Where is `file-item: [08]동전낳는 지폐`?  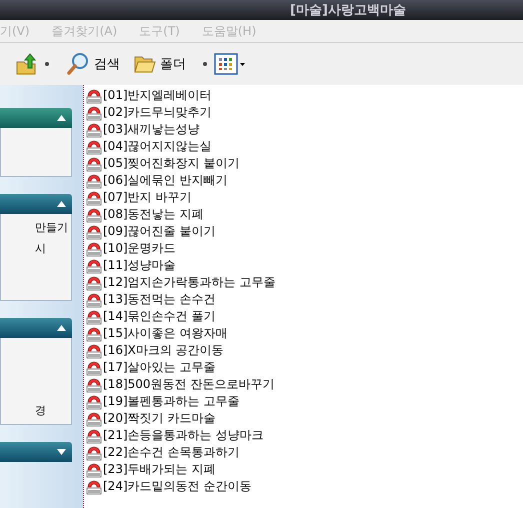
file-item: [08]동전낳는 지폐 is located at coordinates (181, 214).